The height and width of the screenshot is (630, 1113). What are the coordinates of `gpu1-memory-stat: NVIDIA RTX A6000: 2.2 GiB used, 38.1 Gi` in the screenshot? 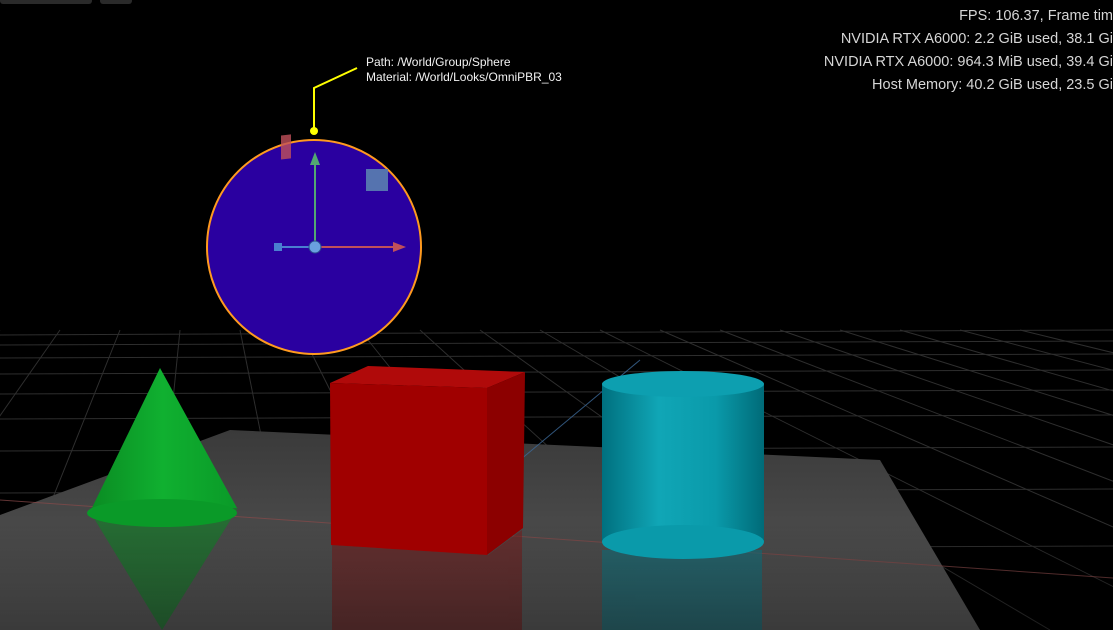 It's located at (976, 39).